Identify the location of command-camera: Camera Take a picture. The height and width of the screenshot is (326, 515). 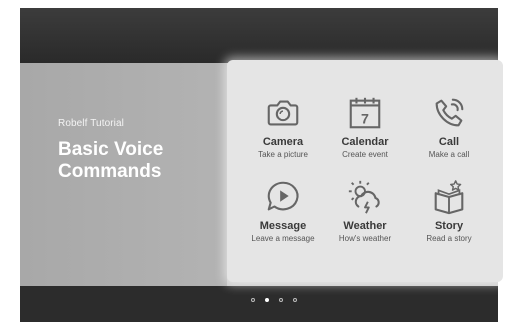
(283, 140).